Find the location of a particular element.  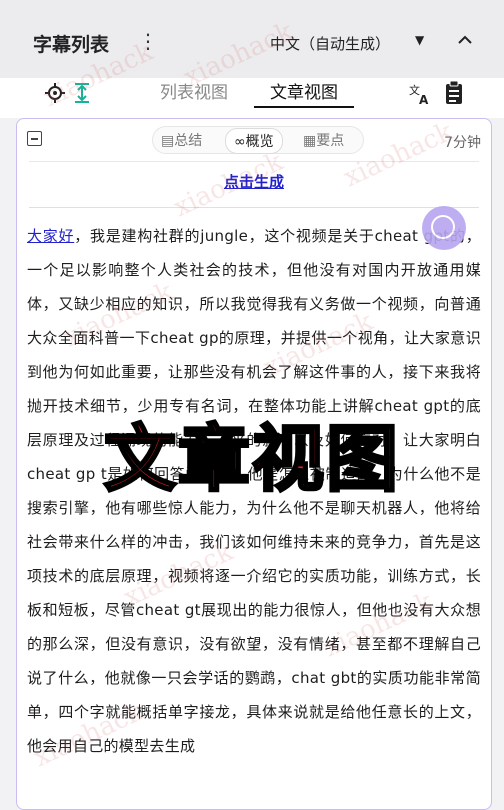

chevron-up-icon is located at coordinates (465, 40).